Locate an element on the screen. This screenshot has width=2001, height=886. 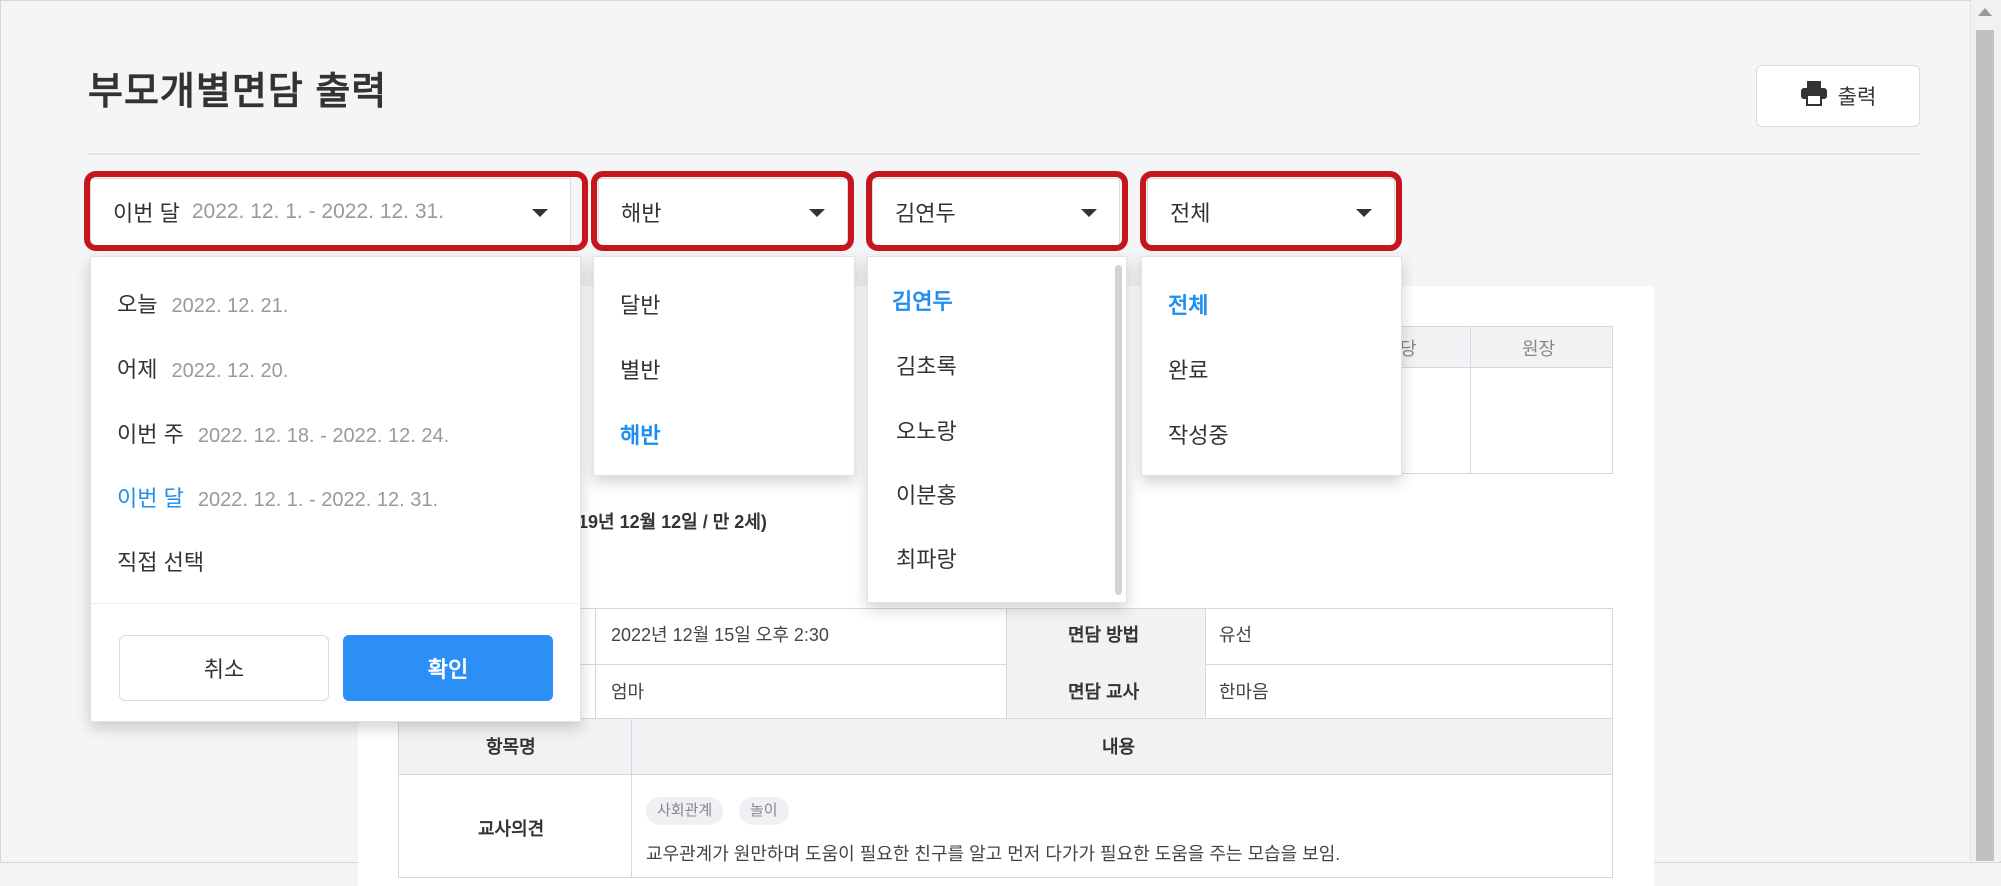
child-option-kim-yeondu: 김연두 is located at coordinates (922, 300).